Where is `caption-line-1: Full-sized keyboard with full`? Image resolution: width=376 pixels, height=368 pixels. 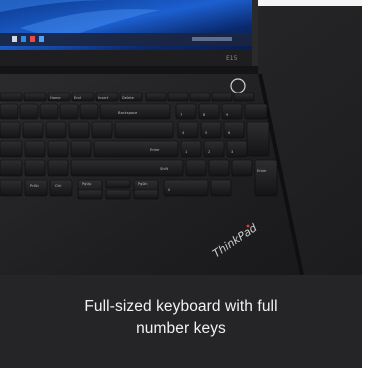
caption-line-1: Full-sized keyboard with full is located at coordinates (181, 306).